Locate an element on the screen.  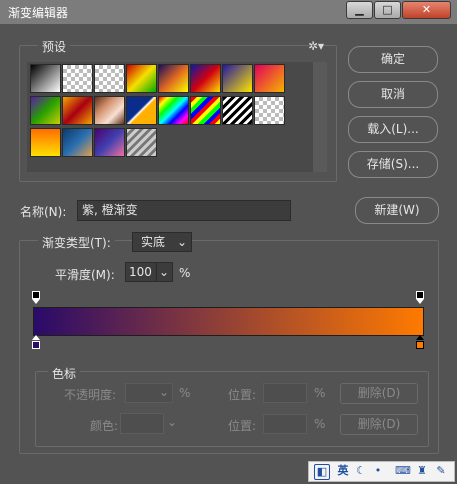
color-swatch is located at coordinates (142, 423).